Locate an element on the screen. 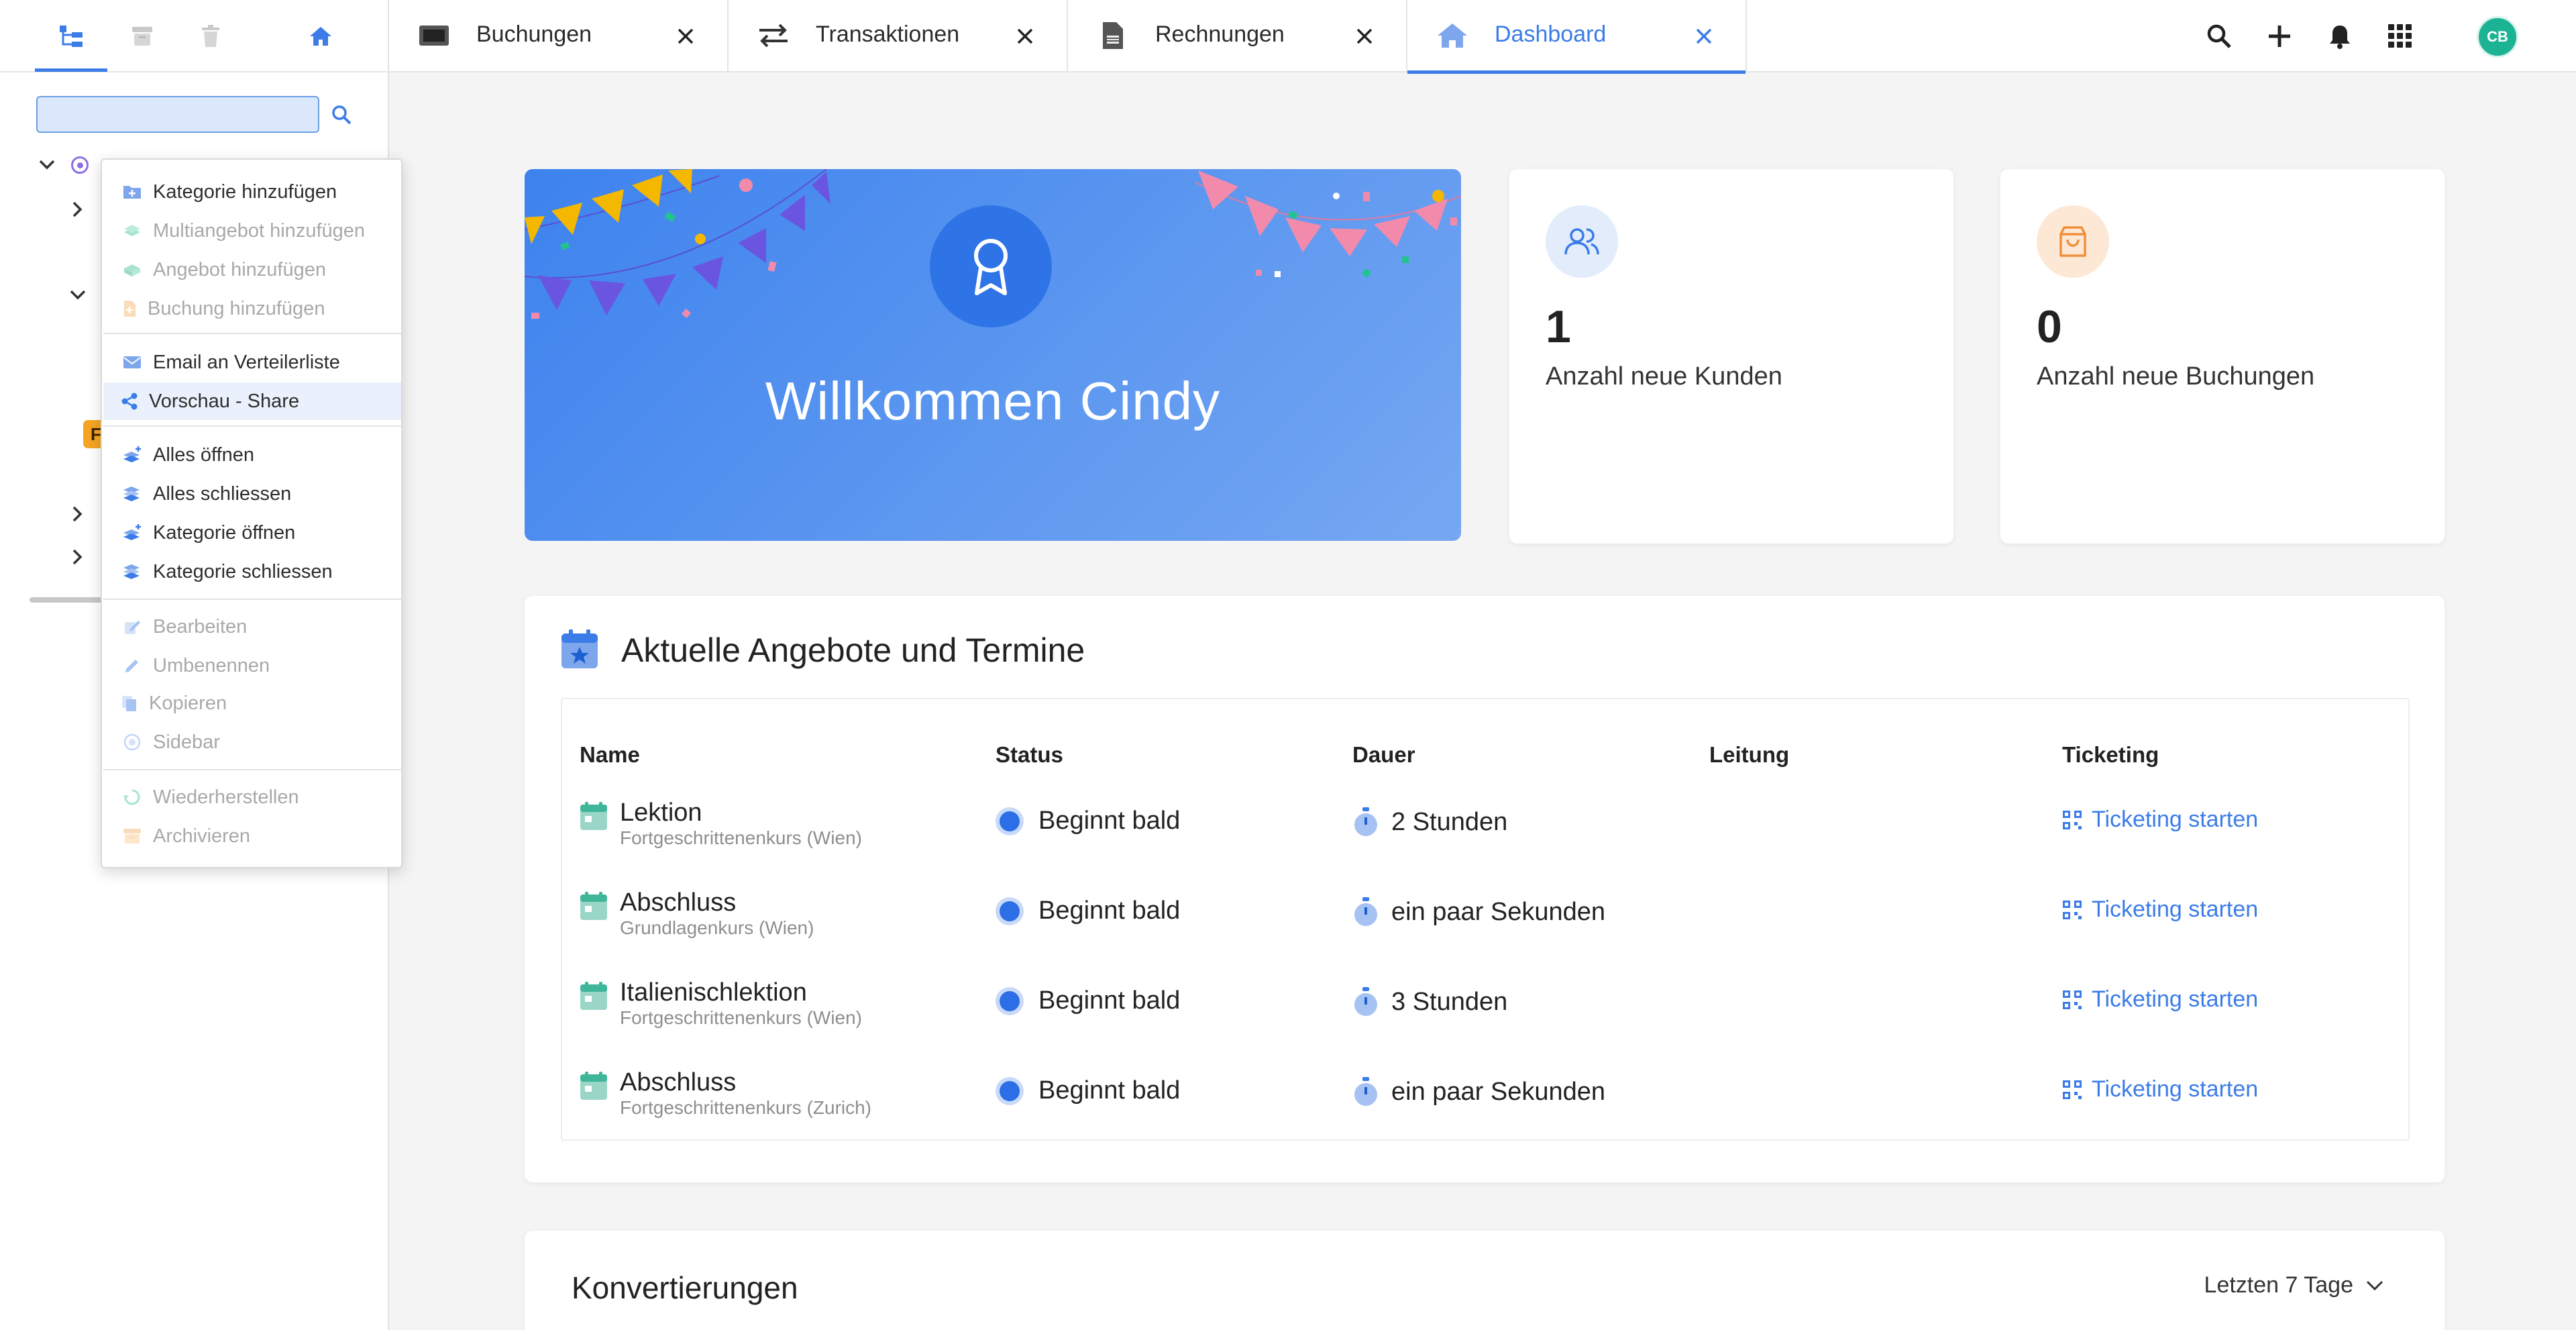  tab-transaktionen: Transaktionen is located at coordinates (898, 36).